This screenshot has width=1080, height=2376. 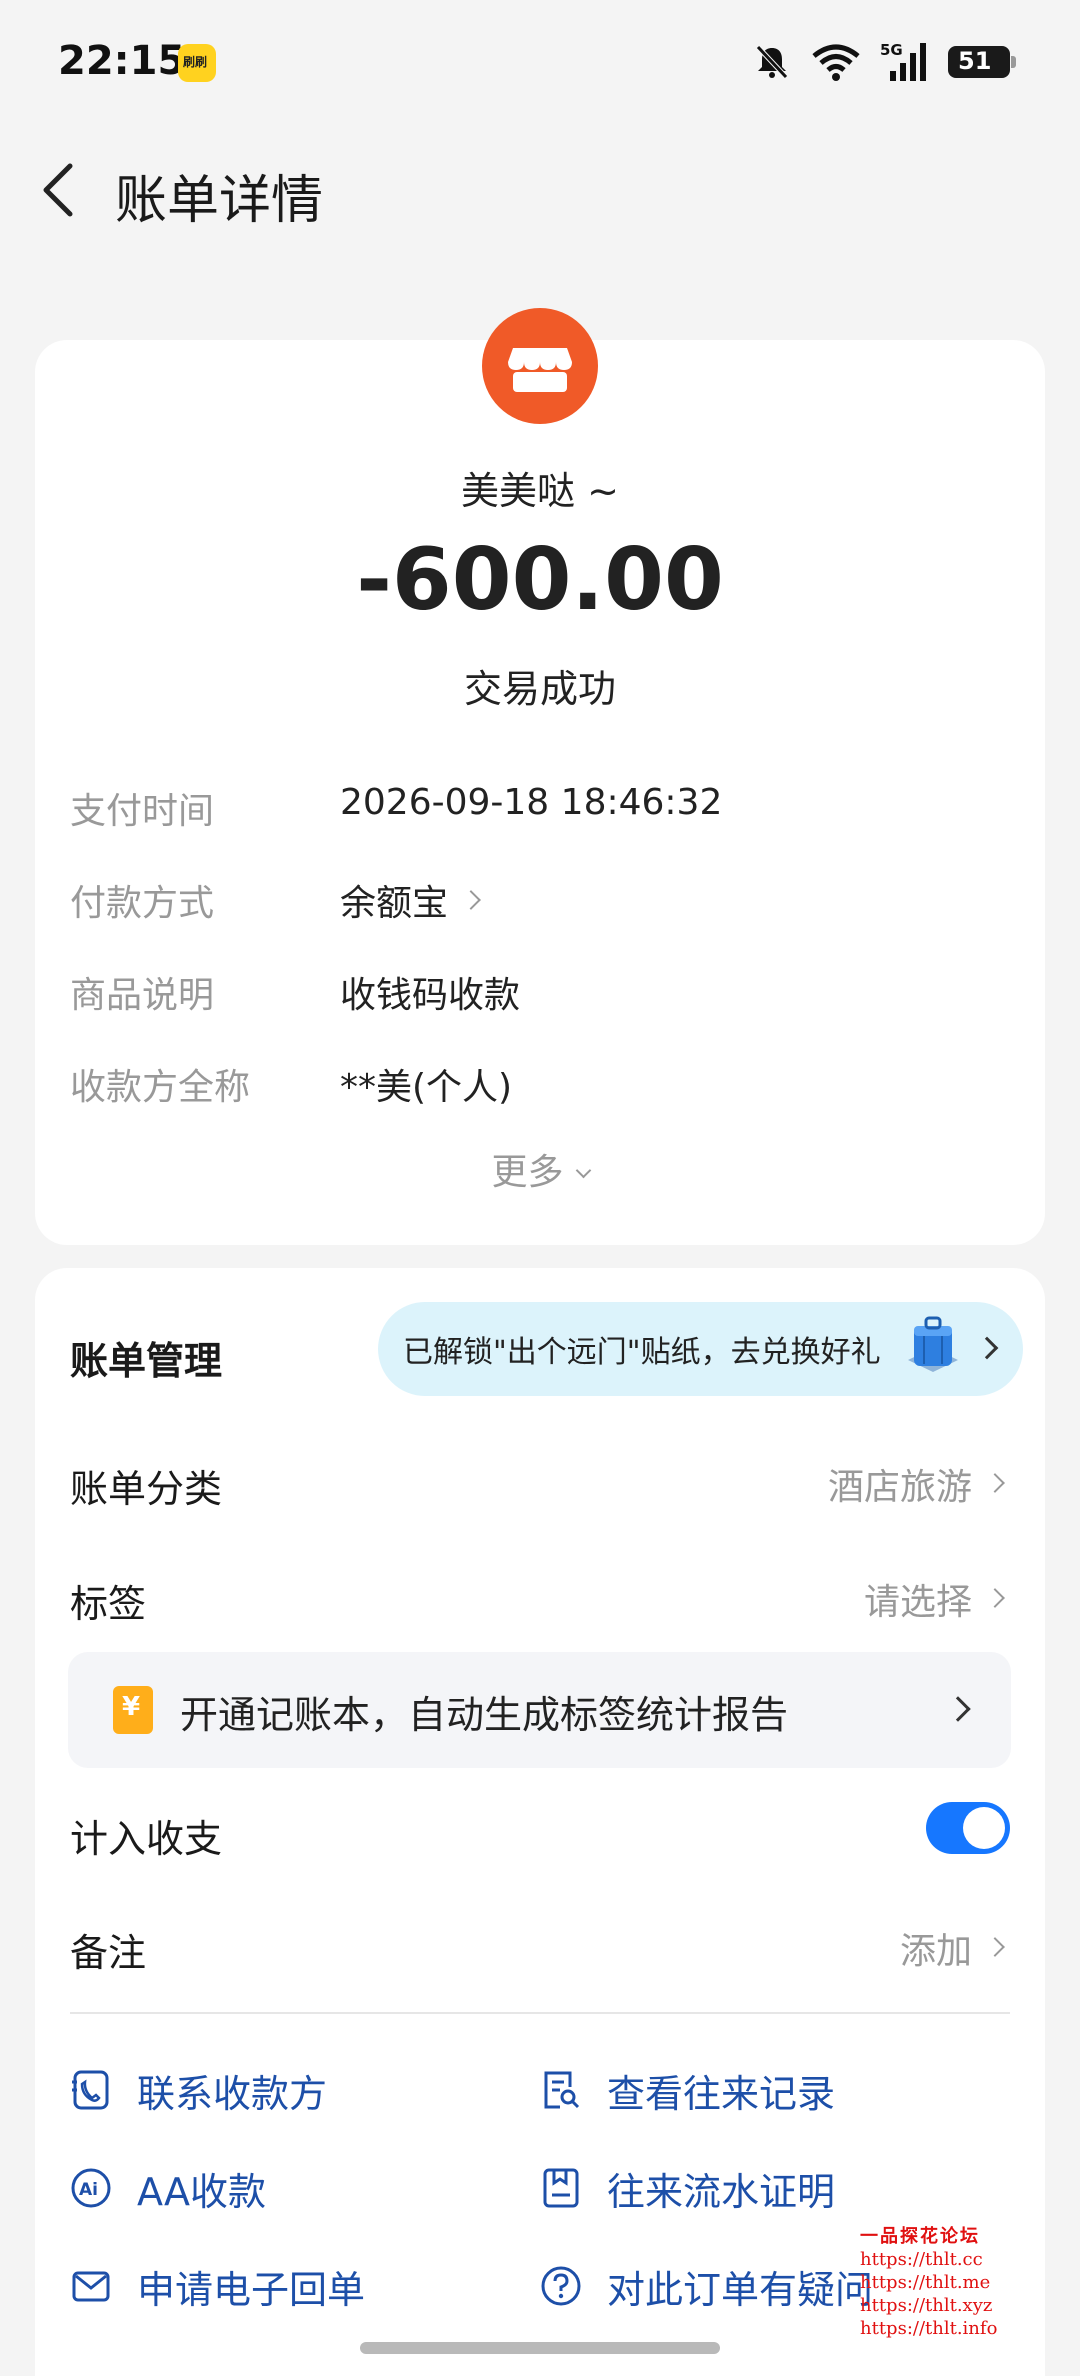 I want to click on section-title: 账单管理, so click(x=146, y=1361).